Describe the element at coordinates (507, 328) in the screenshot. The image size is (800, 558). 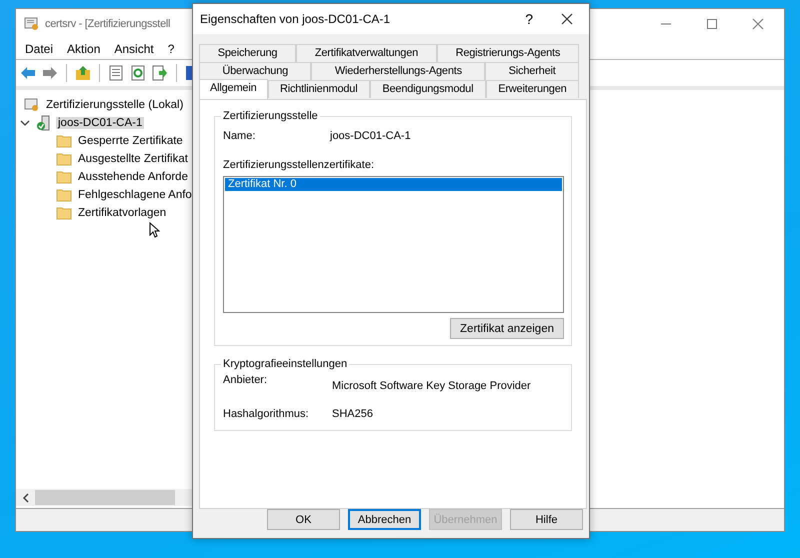
I see `view-certificate-button: Zertifikat anzeigen` at that location.